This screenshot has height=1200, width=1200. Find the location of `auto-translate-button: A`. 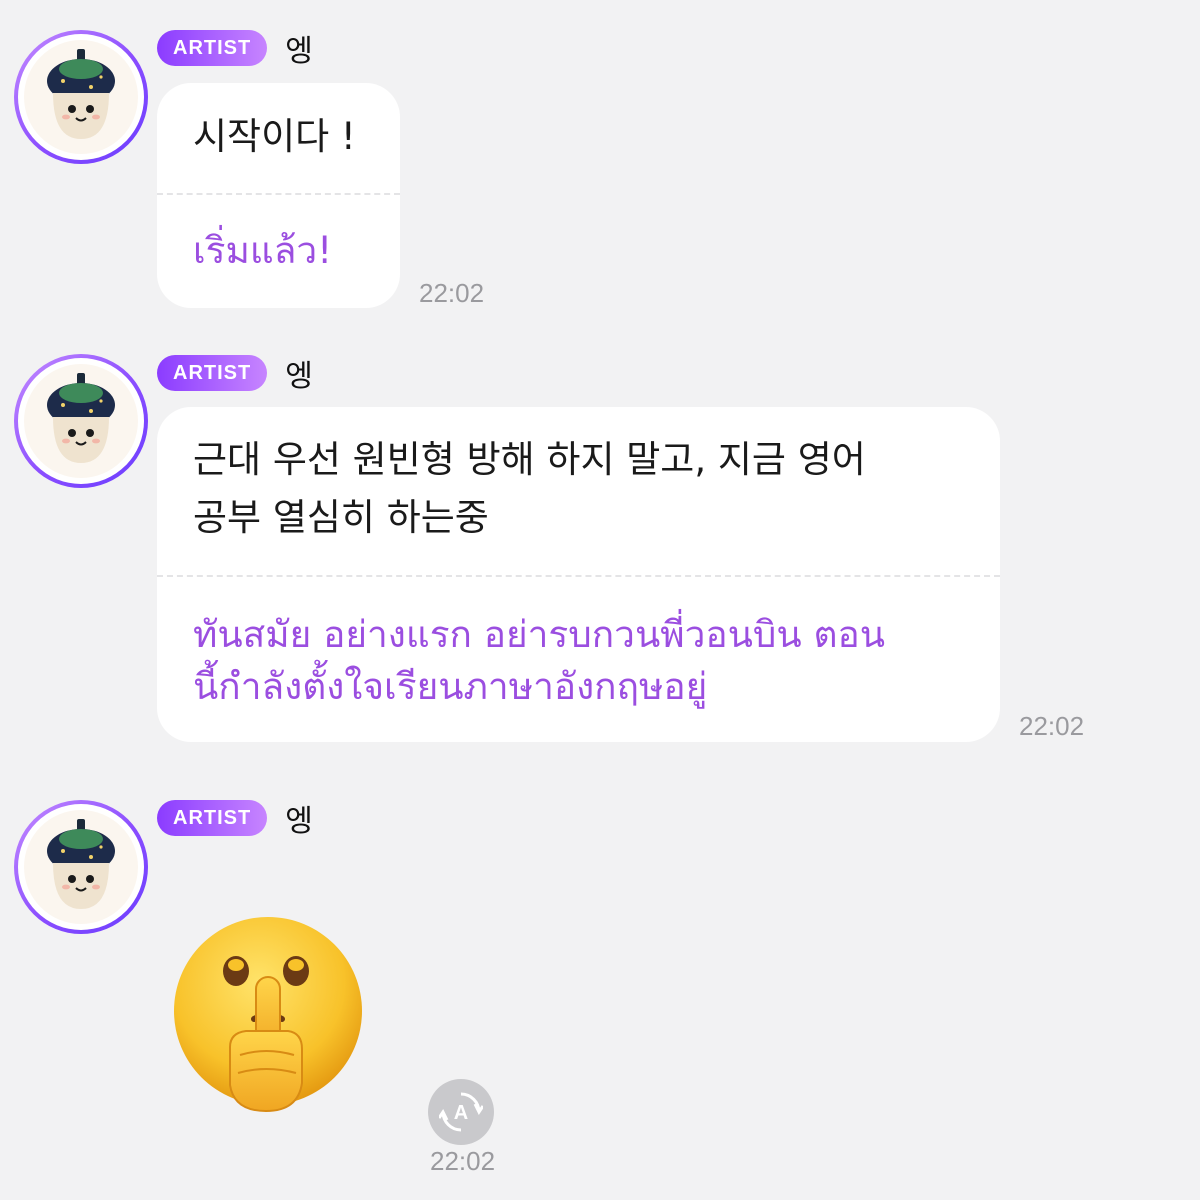

auto-translate-button: A is located at coordinates (461, 1112).